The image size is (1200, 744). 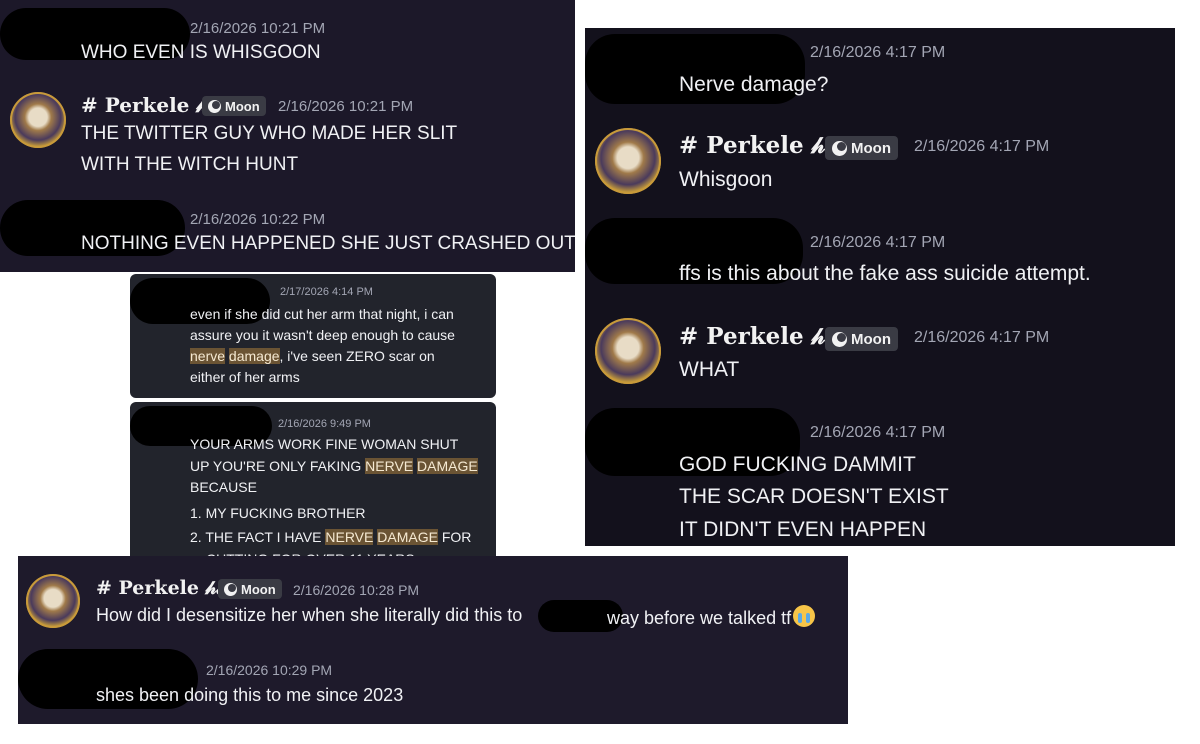 I want to click on message-text-segment: 2. THE FACT I HAVE, so click(x=258, y=537).